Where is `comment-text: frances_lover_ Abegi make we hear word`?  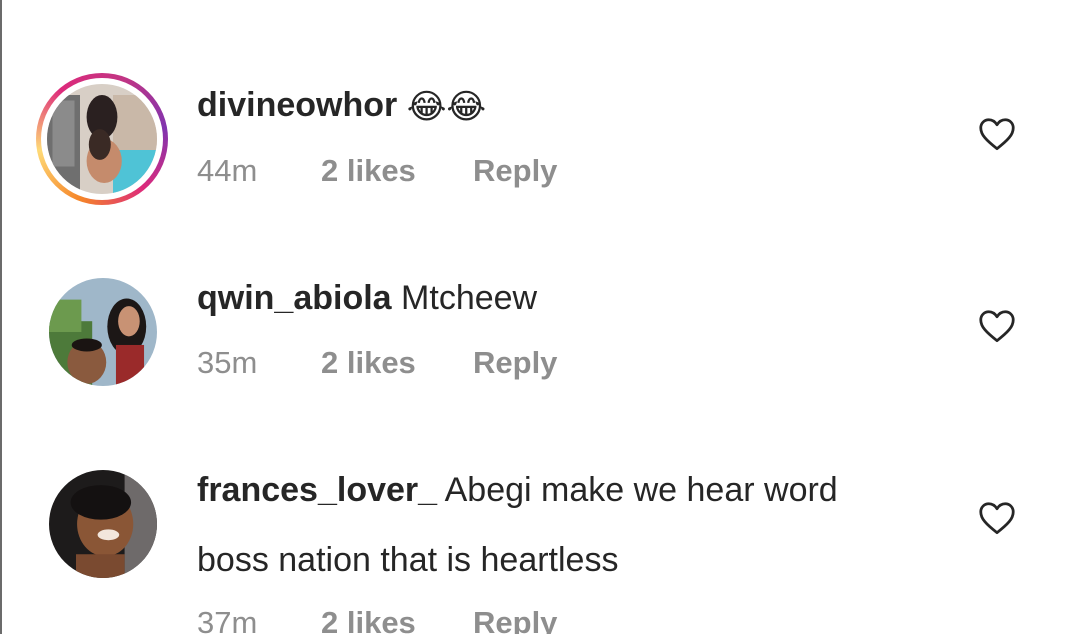 comment-text: frances_lover_ Abegi make we hear word is located at coordinates (517, 490).